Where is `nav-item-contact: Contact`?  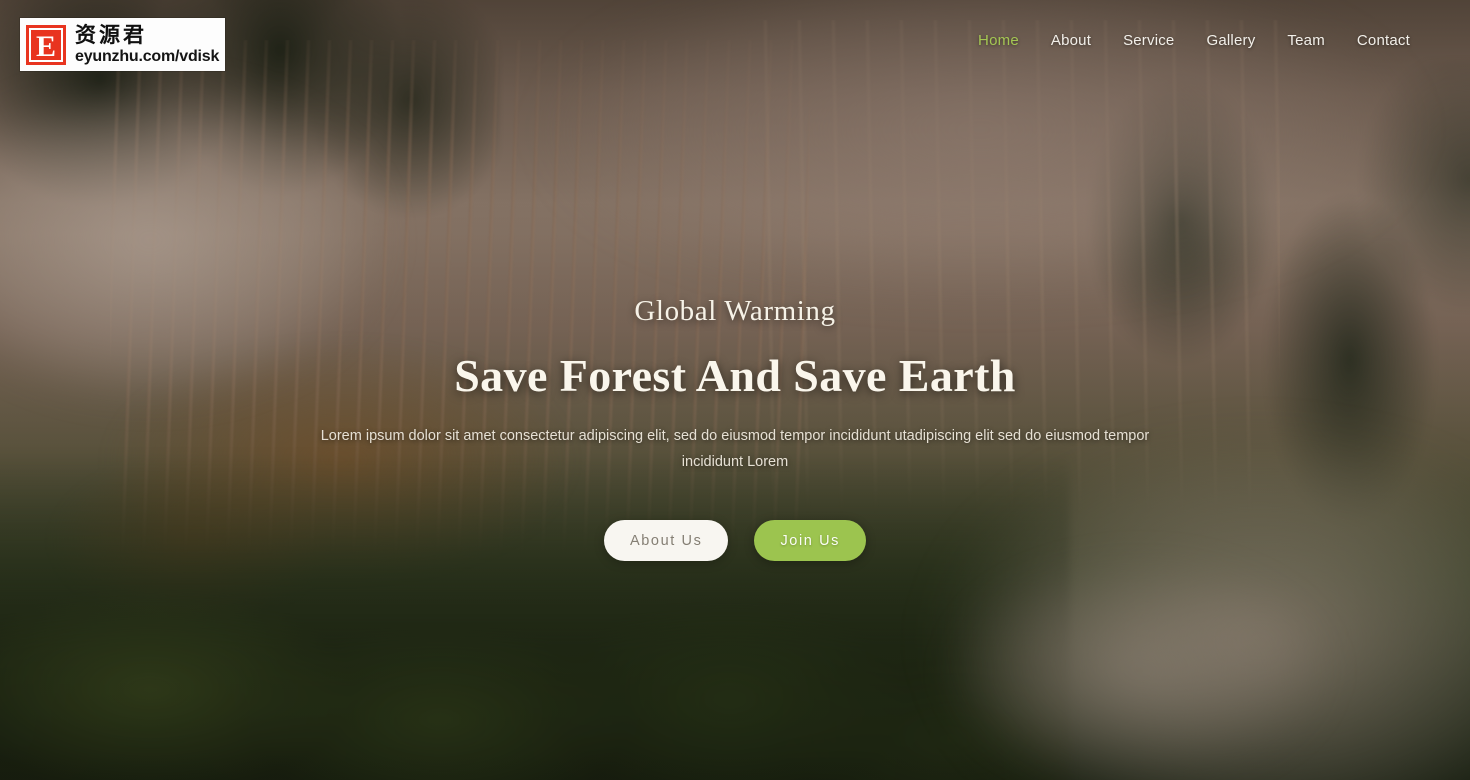
nav-item-contact: Contact is located at coordinates (1383, 40).